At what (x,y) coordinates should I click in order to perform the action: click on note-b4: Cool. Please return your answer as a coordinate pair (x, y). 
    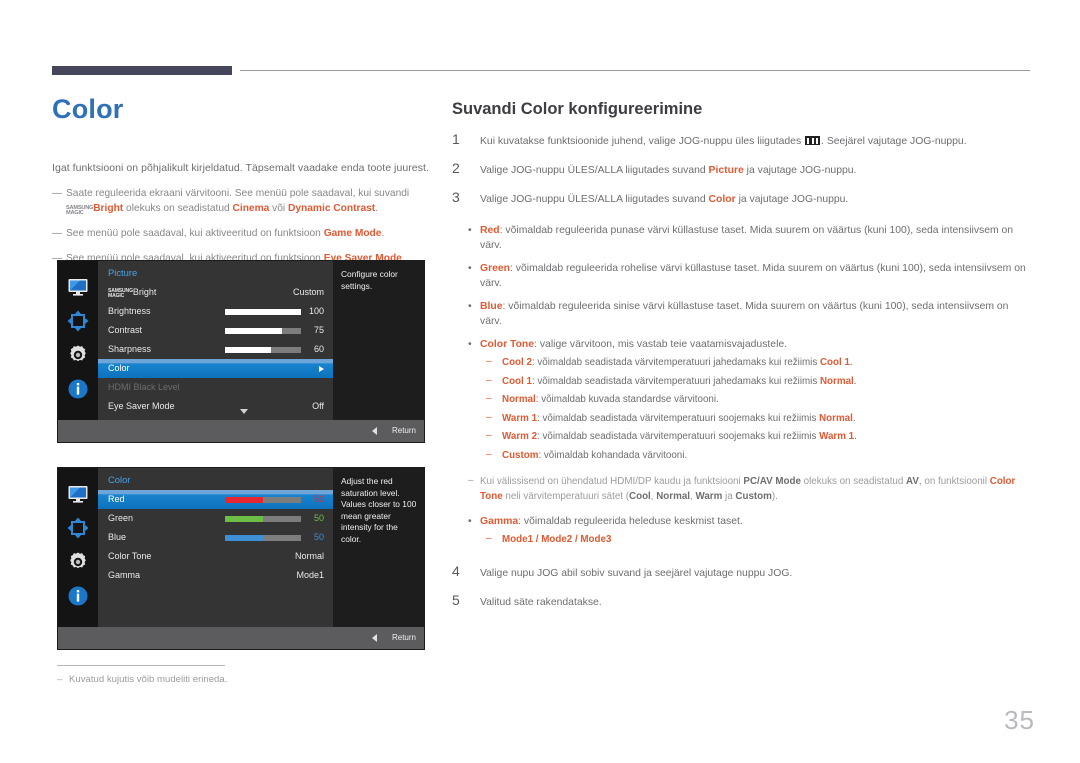
    Looking at the image, I should click on (640, 496).